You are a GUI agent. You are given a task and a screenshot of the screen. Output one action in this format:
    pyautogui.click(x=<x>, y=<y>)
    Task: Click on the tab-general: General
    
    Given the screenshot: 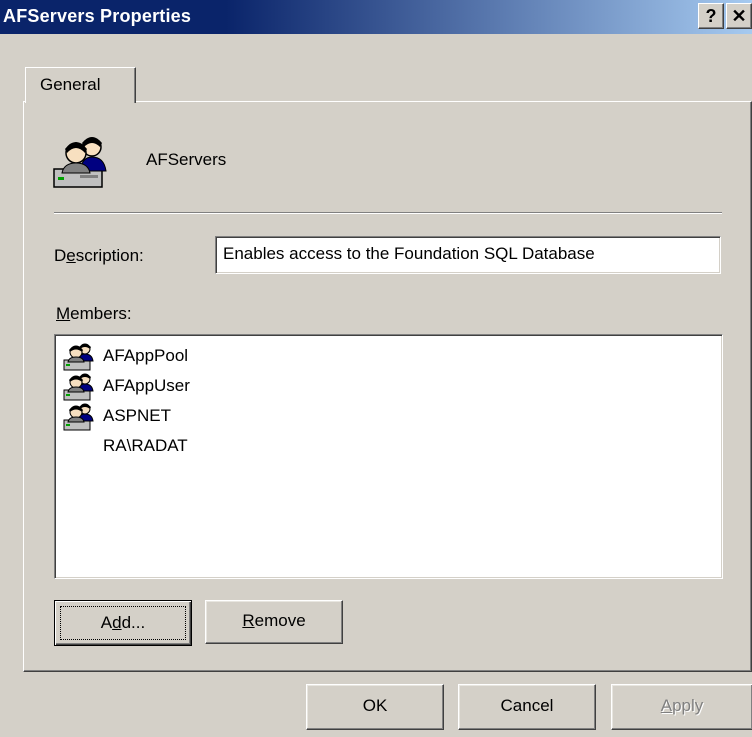 What is the action you would take?
    pyautogui.click(x=80, y=85)
    